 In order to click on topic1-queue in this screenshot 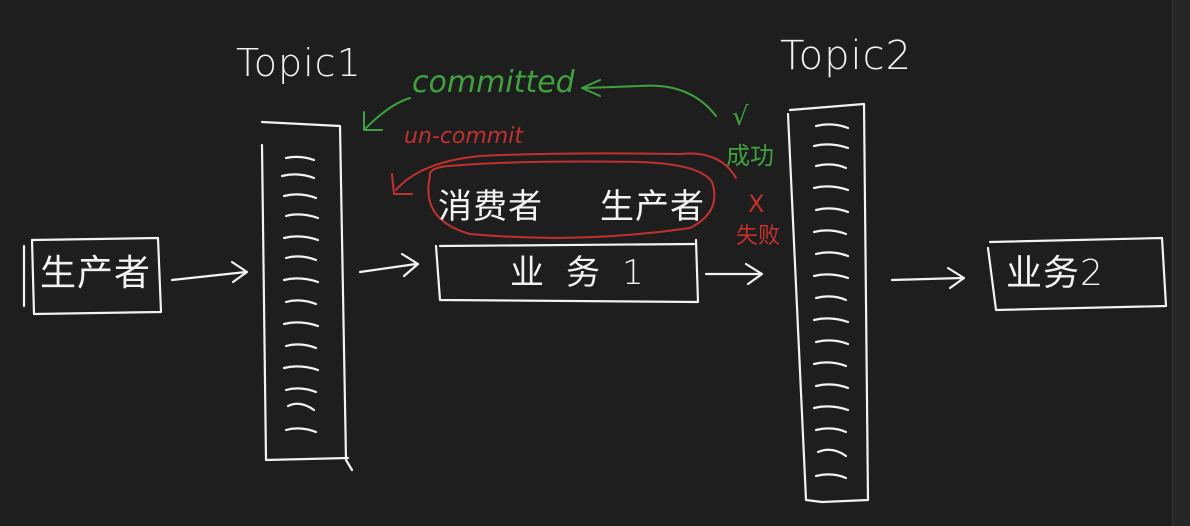, I will do `click(307, 296)`.